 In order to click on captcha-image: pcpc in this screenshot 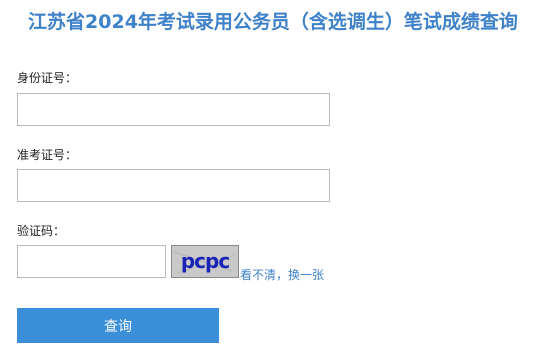, I will do `click(205, 261)`.